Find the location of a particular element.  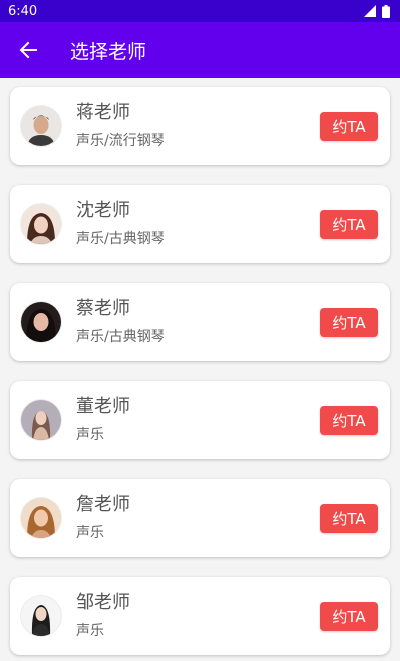

signal-icon is located at coordinates (370, 11).